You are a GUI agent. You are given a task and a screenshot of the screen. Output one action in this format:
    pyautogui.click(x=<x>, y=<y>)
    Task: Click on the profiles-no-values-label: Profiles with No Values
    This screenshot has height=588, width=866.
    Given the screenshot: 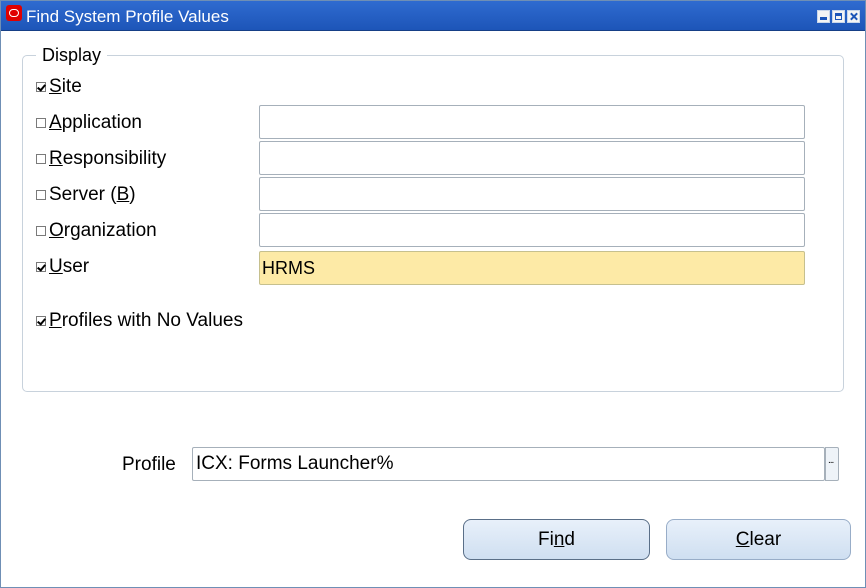 What is the action you would take?
    pyautogui.click(x=146, y=320)
    